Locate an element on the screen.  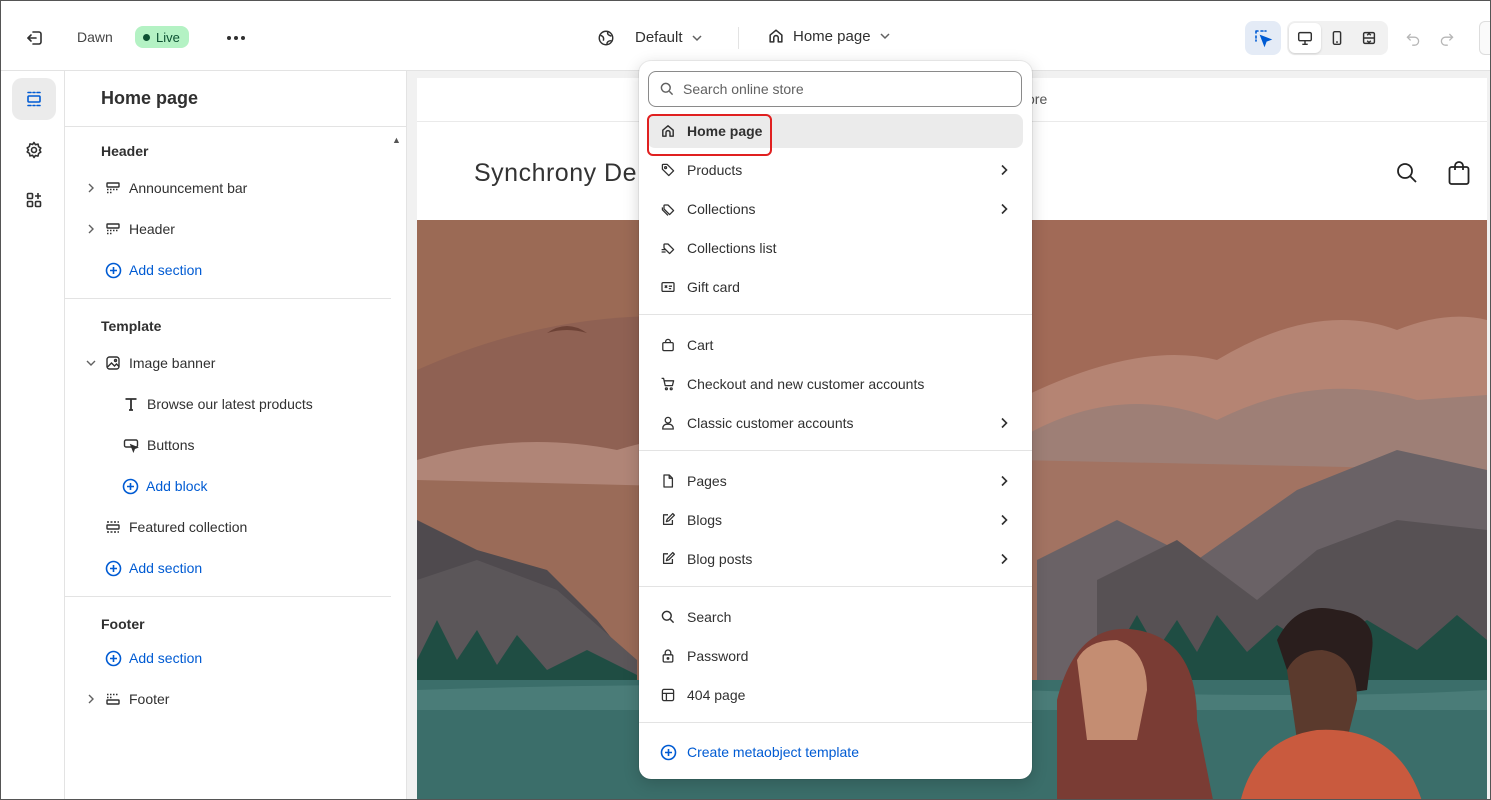
add-section-label: Add section is located at coordinates (166, 568).